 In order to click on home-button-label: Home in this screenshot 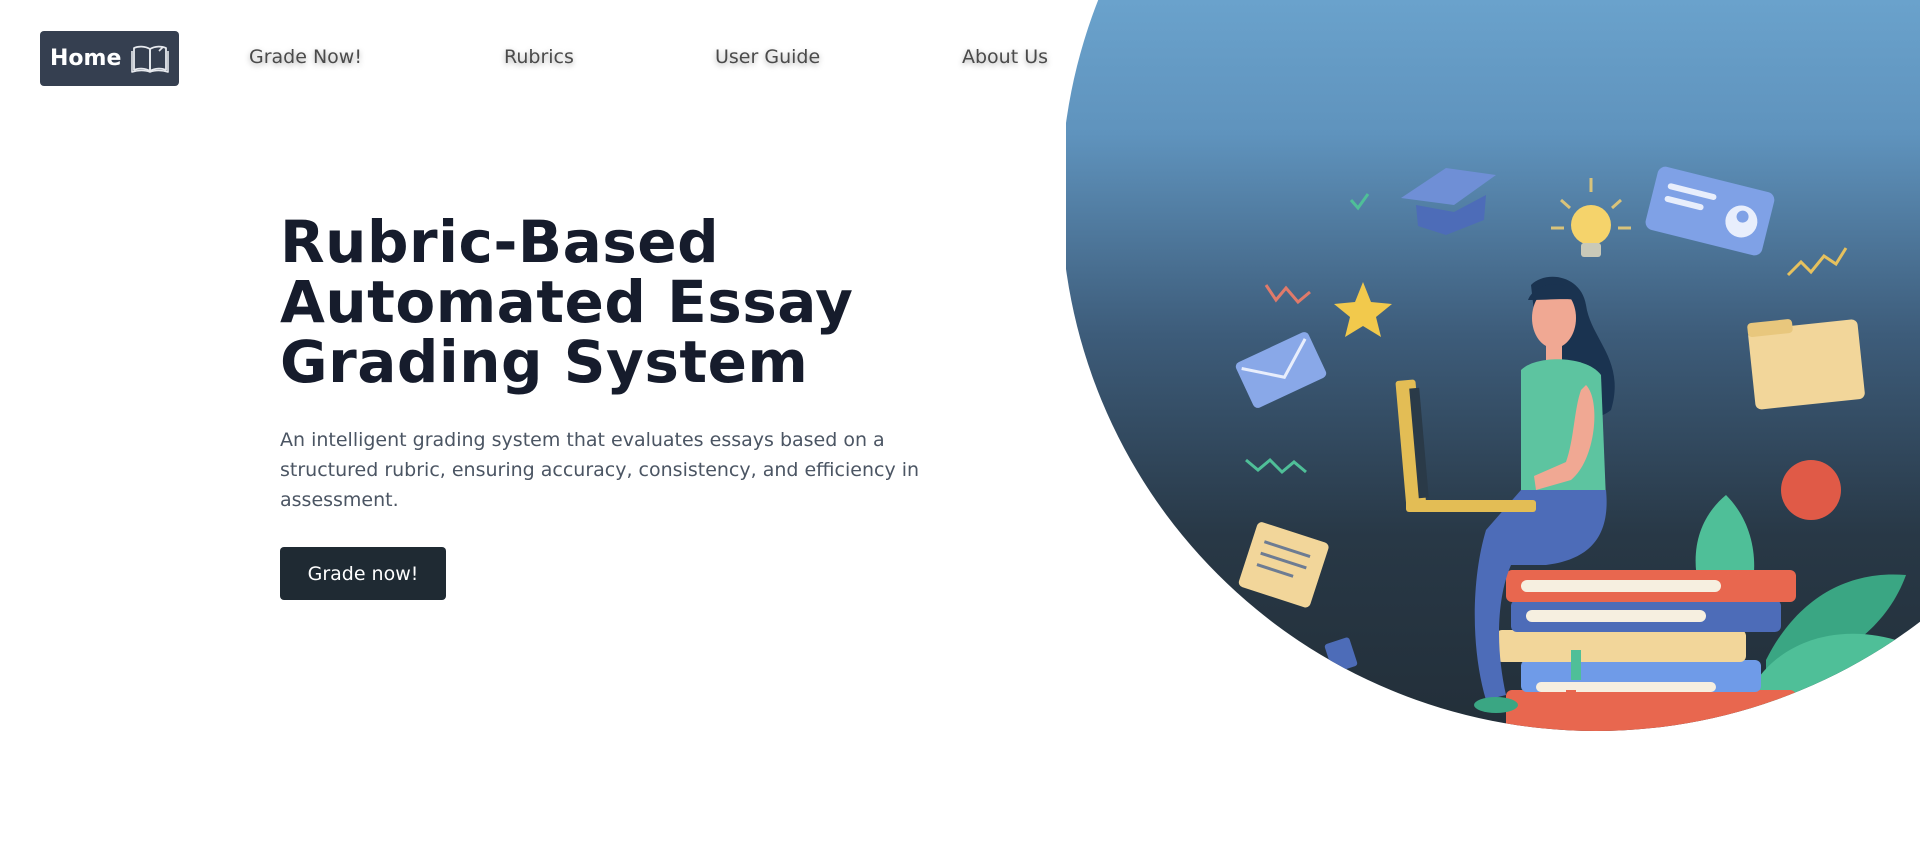, I will do `click(86, 58)`.